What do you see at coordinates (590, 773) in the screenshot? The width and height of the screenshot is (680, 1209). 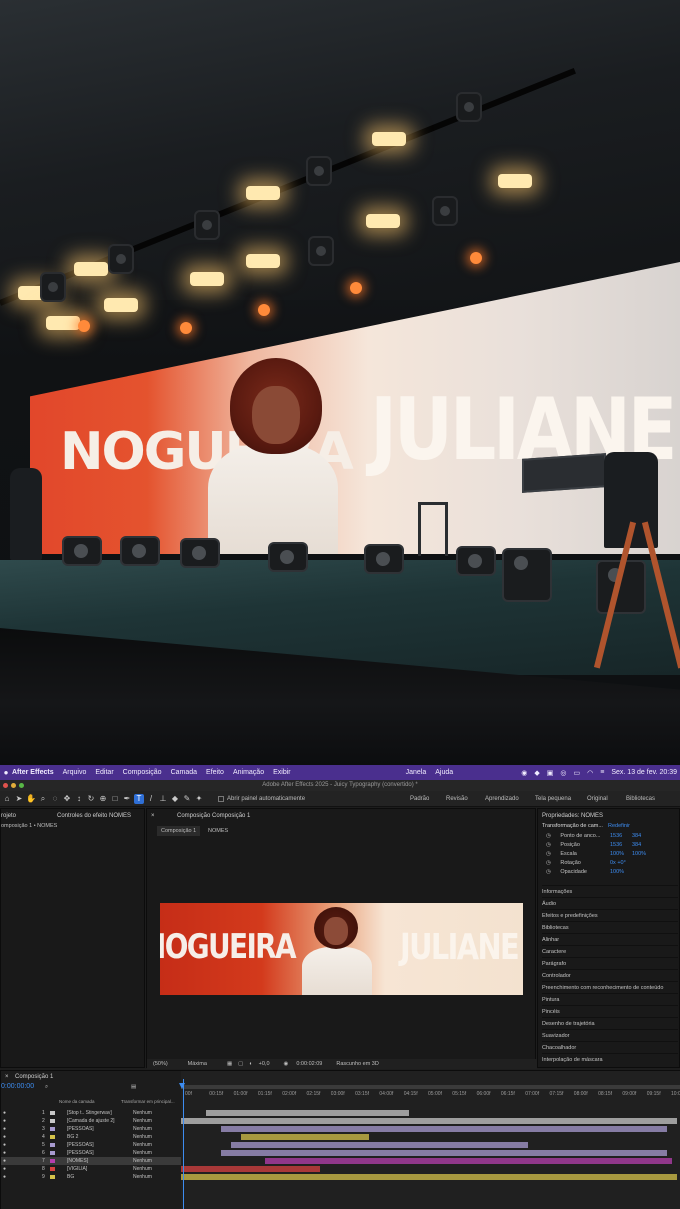 I see `wifi-icon: ◠` at bounding box center [590, 773].